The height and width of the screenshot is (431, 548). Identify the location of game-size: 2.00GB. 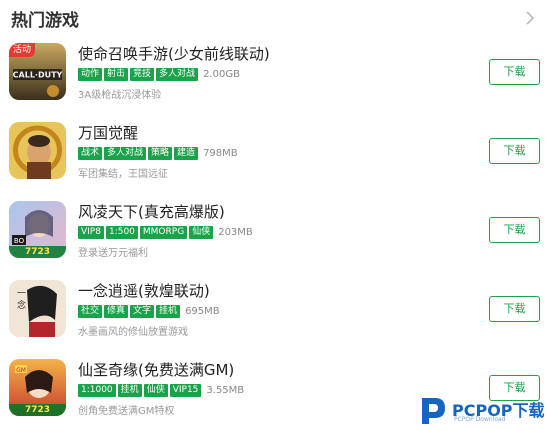
(221, 74).